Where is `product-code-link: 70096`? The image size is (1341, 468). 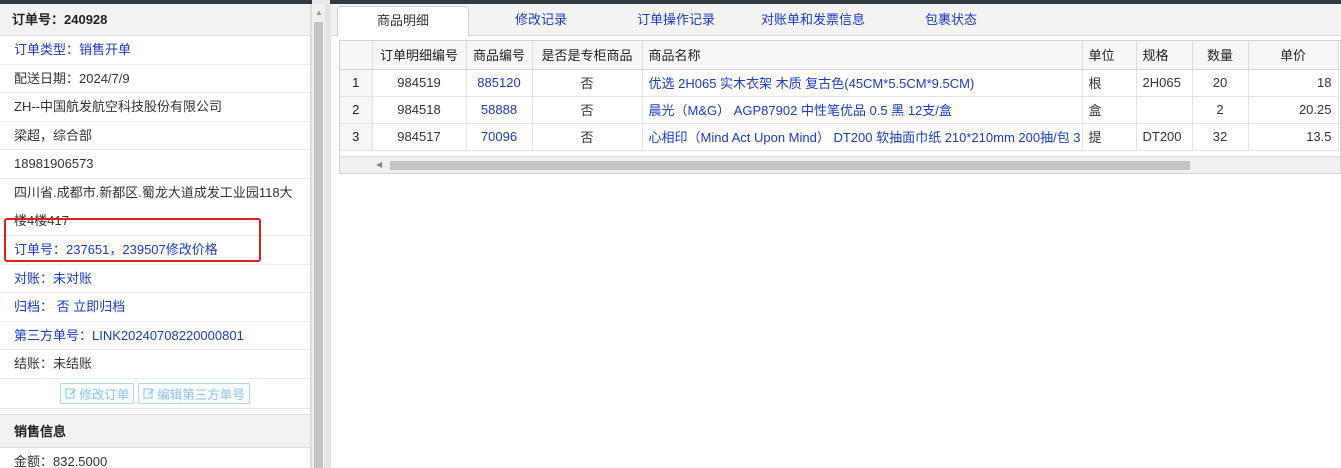
product-code-link: 70096 is located at coordinates (499, 137).